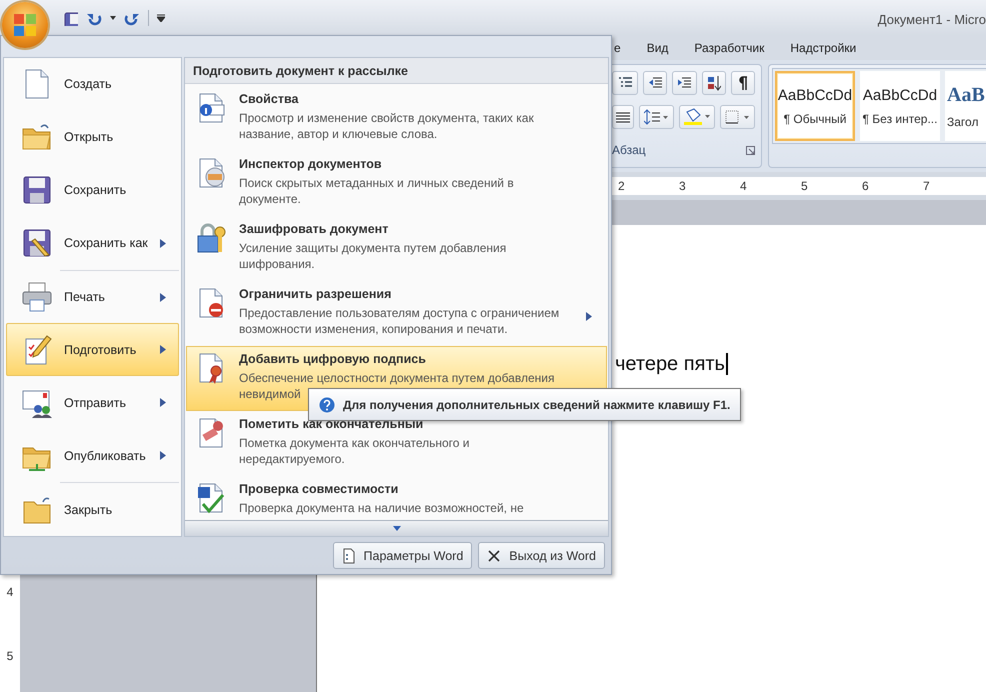  I want to click on item-title: Зашифровать документ, so click(314, 229).